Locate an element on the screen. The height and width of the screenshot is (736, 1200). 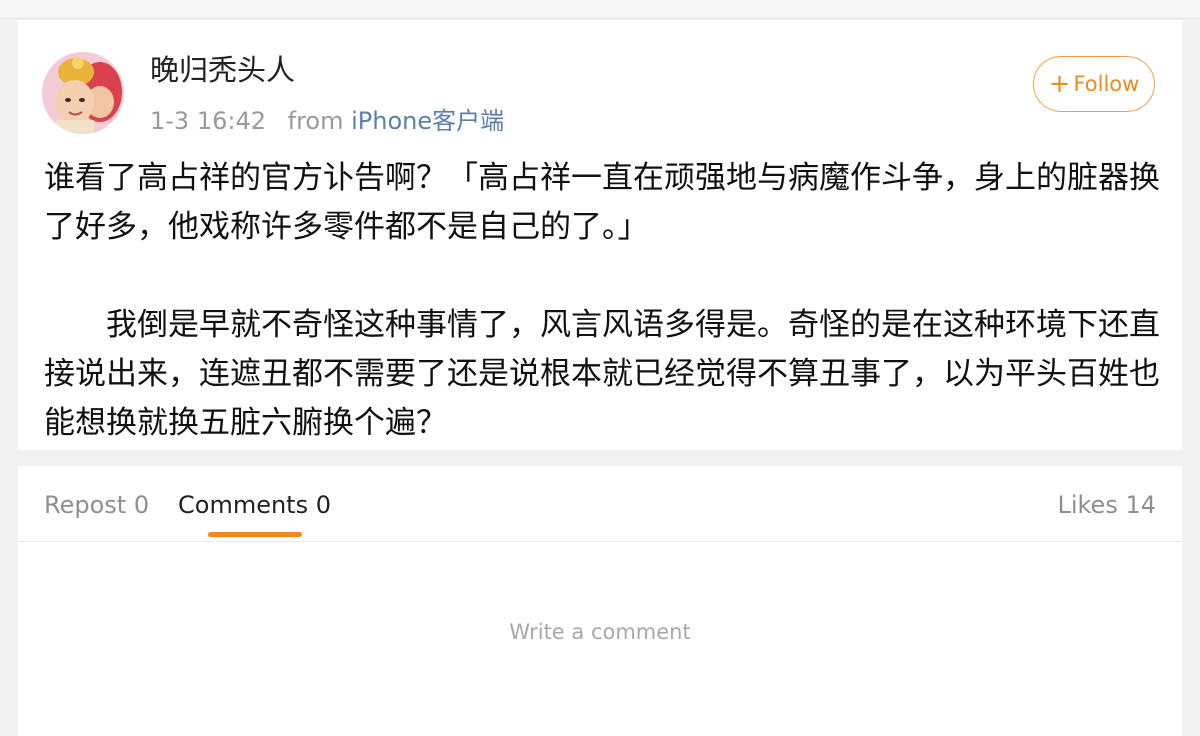
active-tab-indicator is located at coordinates (255, 534).